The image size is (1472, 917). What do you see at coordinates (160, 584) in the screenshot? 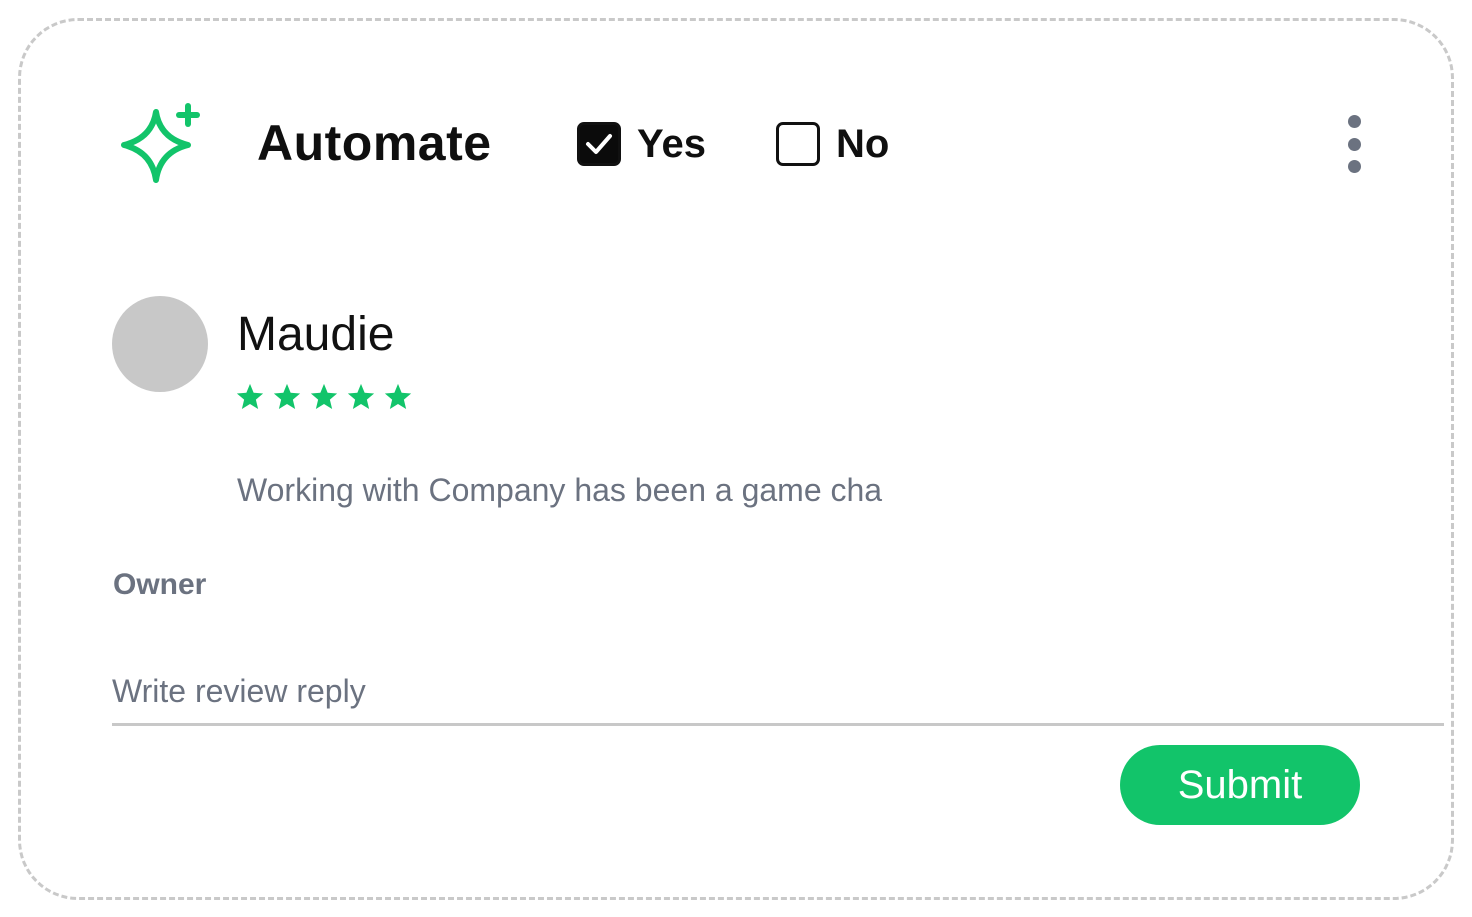
I see `owner-label: Owner` at bounding box center [160, 584].